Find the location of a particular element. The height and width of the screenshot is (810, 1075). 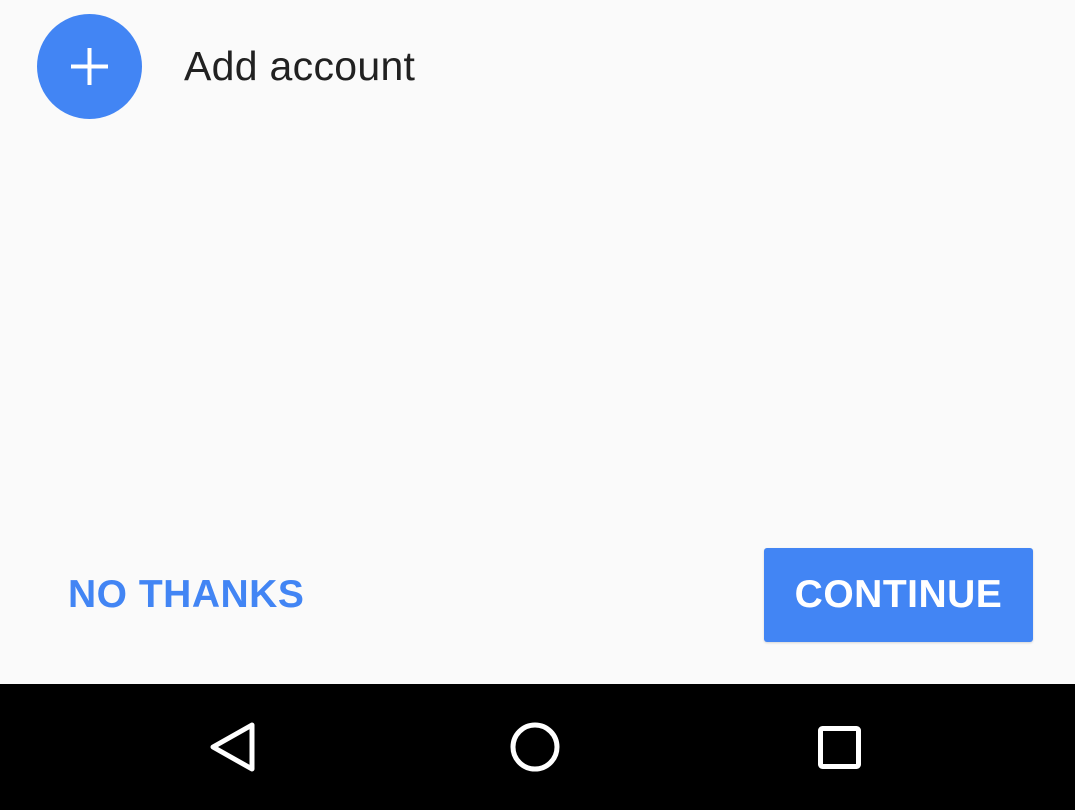

back-triangle-icon is located at coordinates (232, 747).